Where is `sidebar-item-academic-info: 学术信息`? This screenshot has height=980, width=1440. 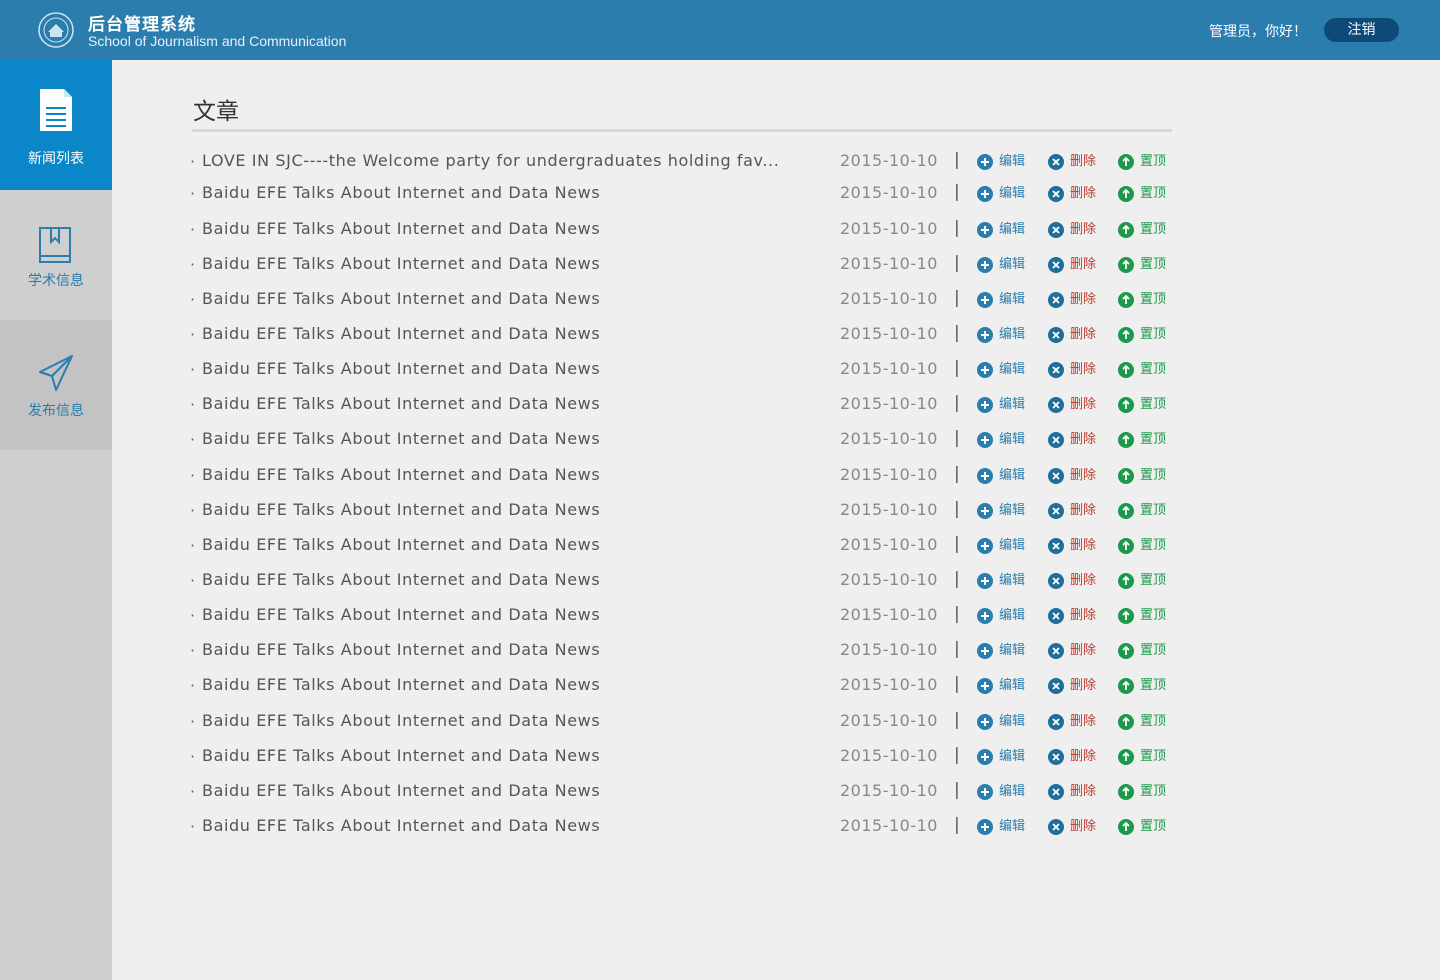
sidebar-item-academic-info: 学术信息 is located at coordinates (56, 255).